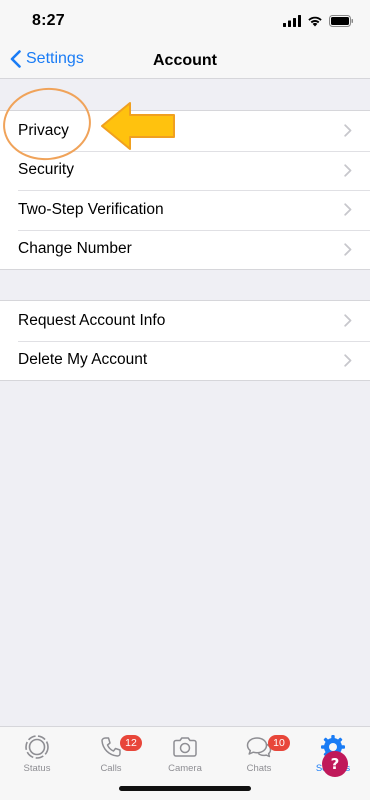  Describe the element at coordinates (75, 249) in the screenshot. I see `row-label: Change Number` at that location.